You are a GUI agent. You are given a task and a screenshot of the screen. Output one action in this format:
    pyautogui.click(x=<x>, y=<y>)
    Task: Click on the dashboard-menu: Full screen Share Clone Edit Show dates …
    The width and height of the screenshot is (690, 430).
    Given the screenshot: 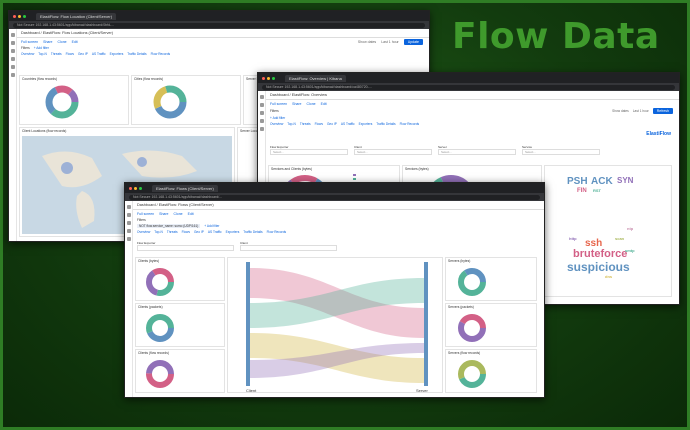 What is the action you would take?
    pyautogui.click(x=219, y=41)
    